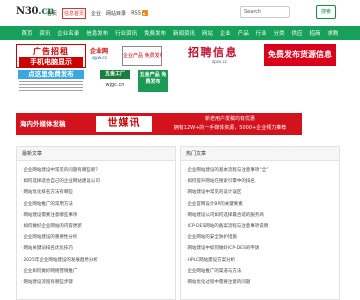 The height and width of the screenshot is (300, 360). Describe the element at coordinates (43, 124) in the screenshot. I see `wide-ad-left-text: 海内外媒体发稿` at that location.